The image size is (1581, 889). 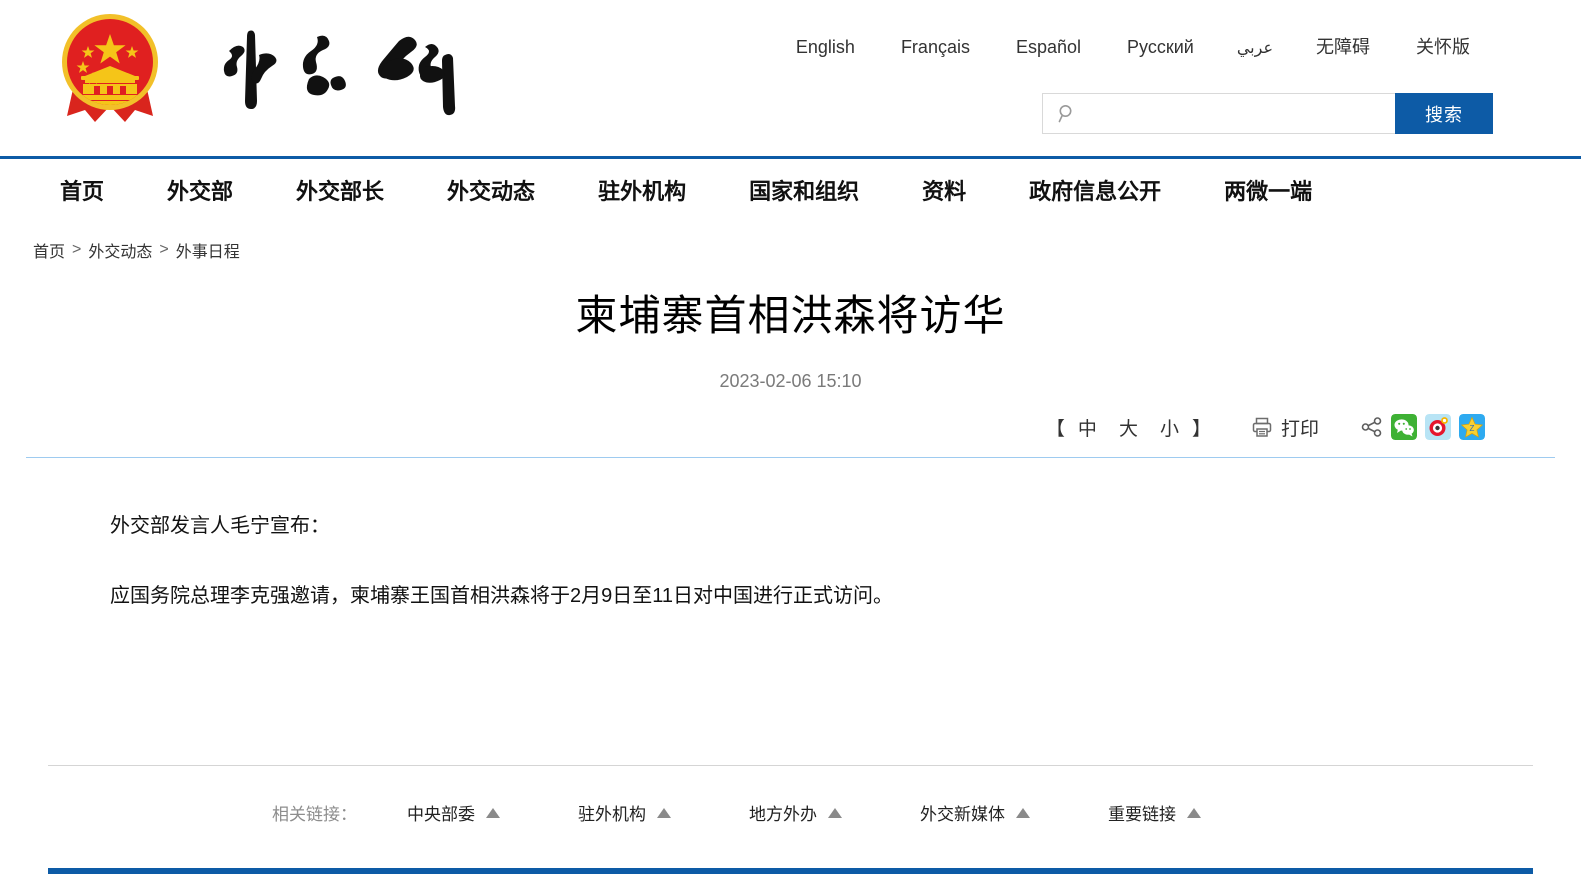 I want to click on breadcrumb-item-2: 外事日程, so click(x=208, y=250).